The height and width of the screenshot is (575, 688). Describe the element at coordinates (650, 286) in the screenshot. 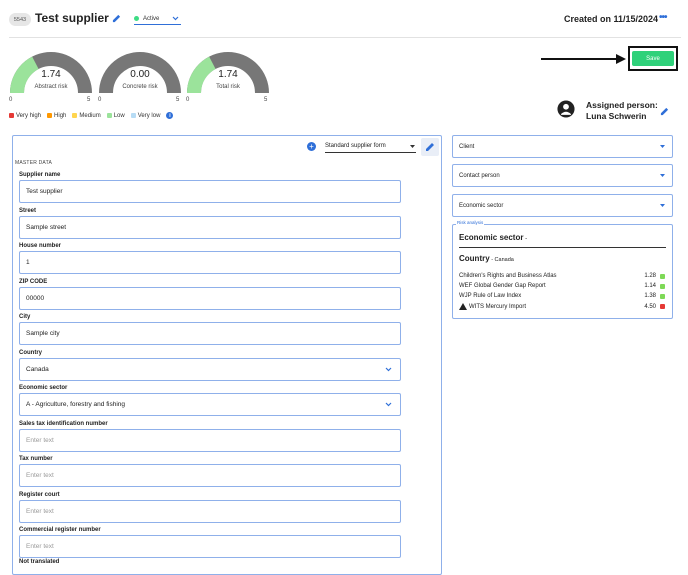

I see `risk-row-value: 1.14` at that location.